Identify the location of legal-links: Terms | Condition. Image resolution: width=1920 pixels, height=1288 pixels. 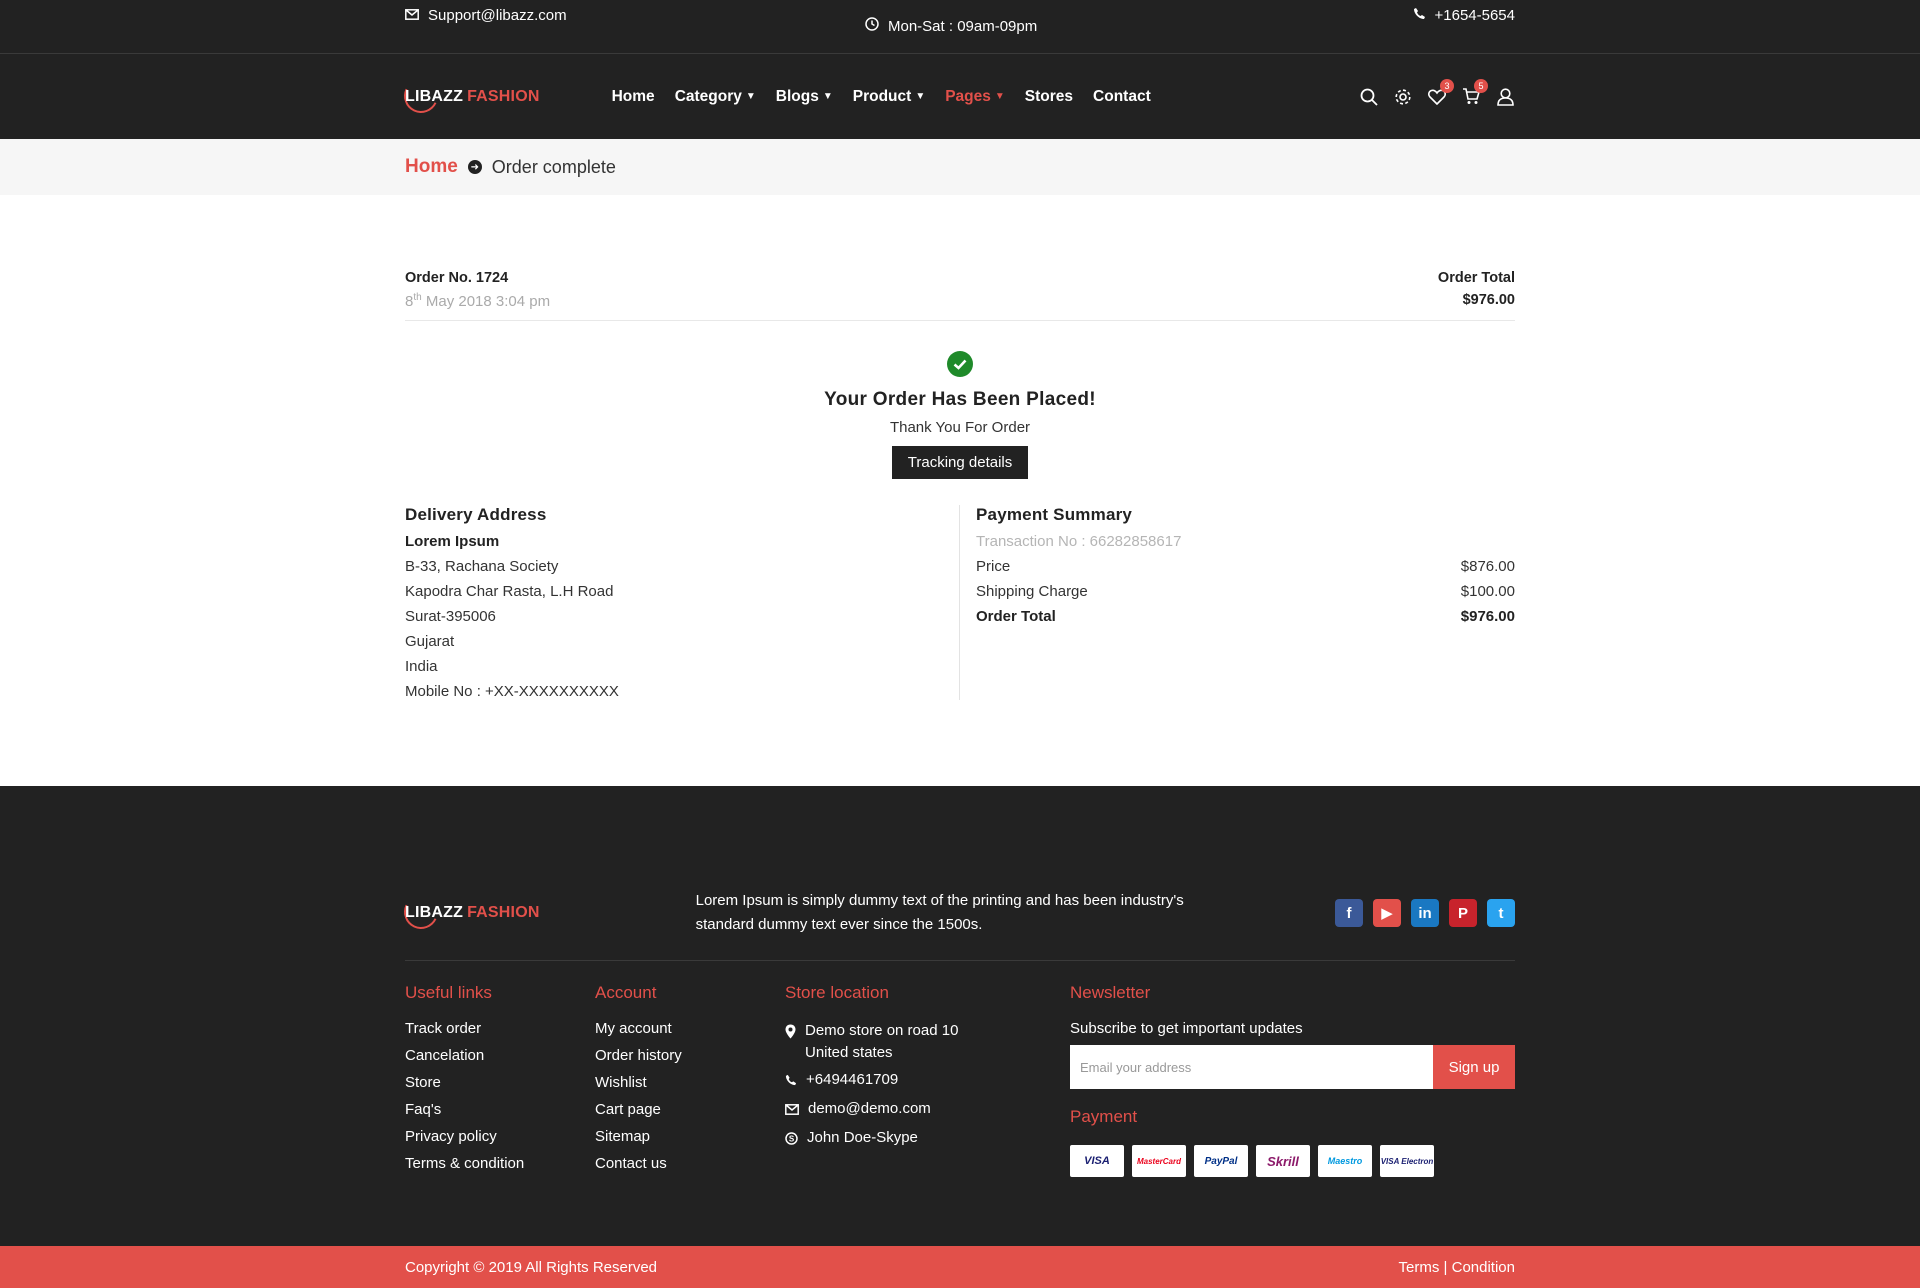
(1457, 1267).